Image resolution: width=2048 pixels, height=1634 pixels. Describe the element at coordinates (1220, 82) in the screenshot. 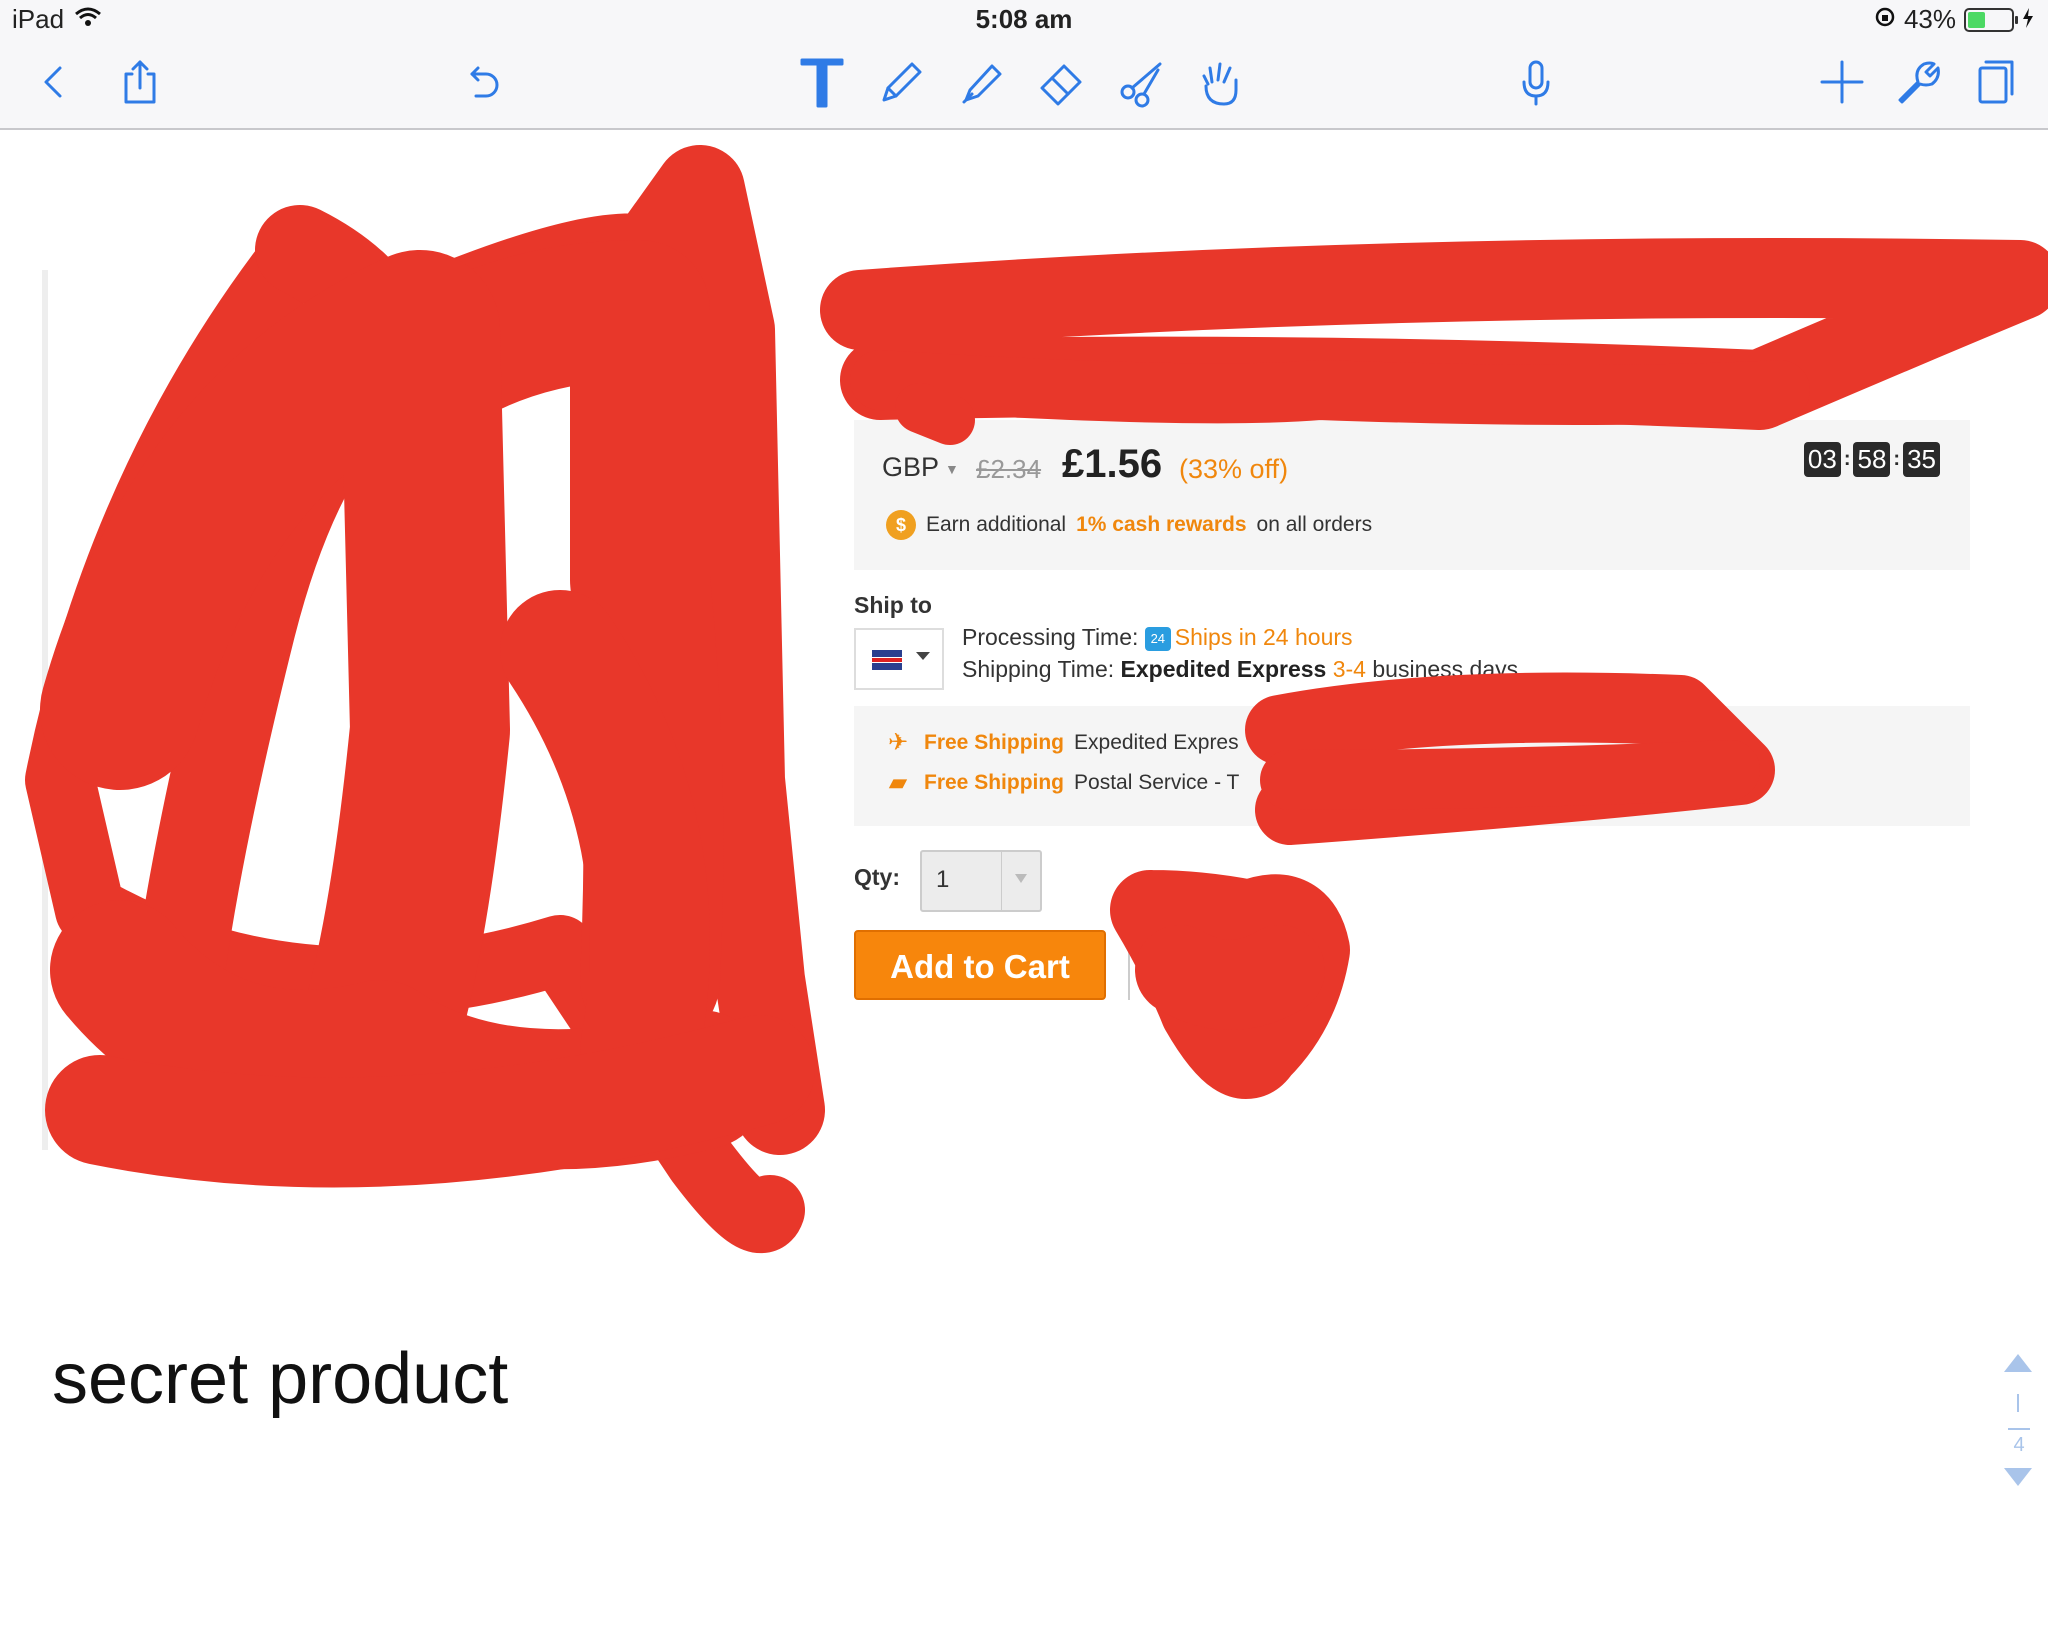

I see `hand-icon` at that location.